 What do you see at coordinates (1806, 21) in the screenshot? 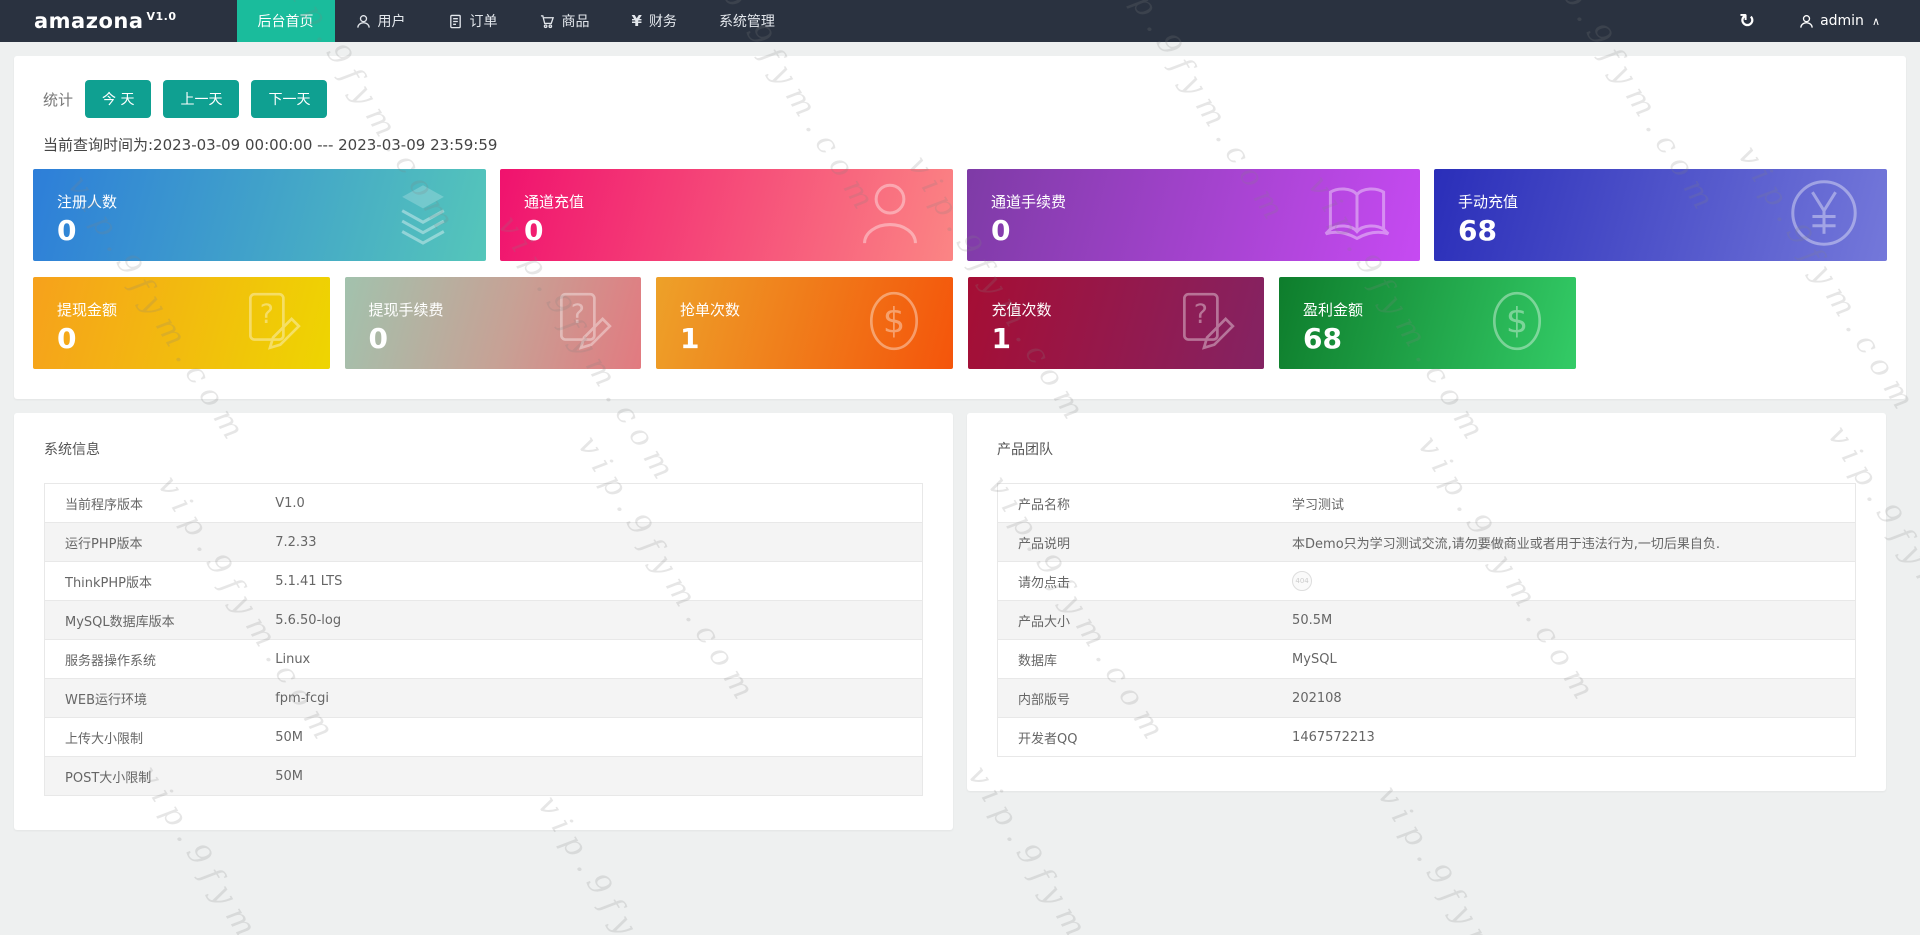
I see `person-icon` at bounding box center [1806, 21].